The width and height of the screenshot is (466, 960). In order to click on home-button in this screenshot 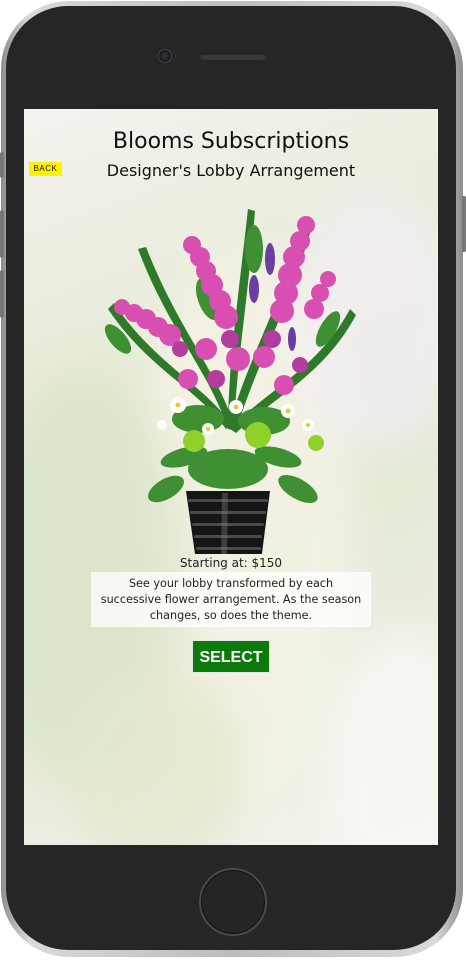, I will do `click(233, 902)`.